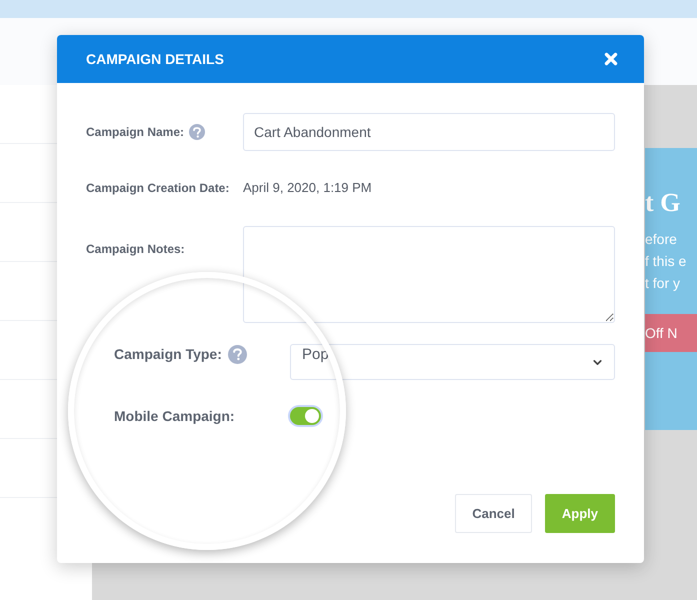 Image resolution: width=697 pixels, height=600 pixels. What do you see at coordinates (663, 203) in the screenshot?
I see `preview-heading: t G` at bounding box center [663, 203].